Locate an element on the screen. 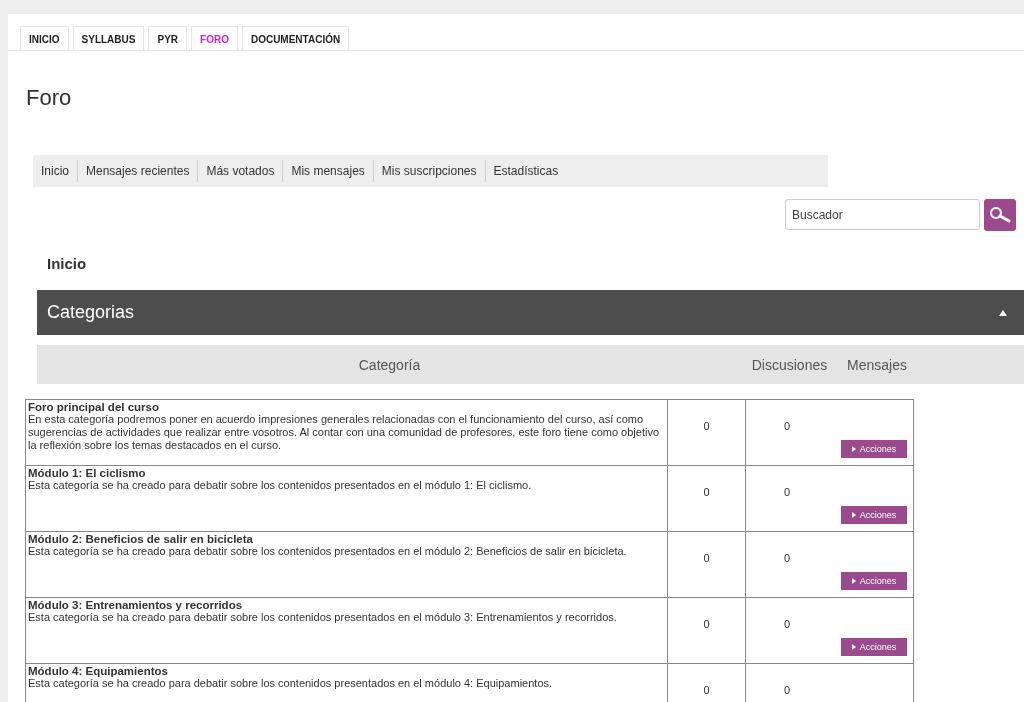 The height and width of the screenshot is (702, 1024). category-title: Módulo 4: Equipamientos is located at coordinates (346, 671).